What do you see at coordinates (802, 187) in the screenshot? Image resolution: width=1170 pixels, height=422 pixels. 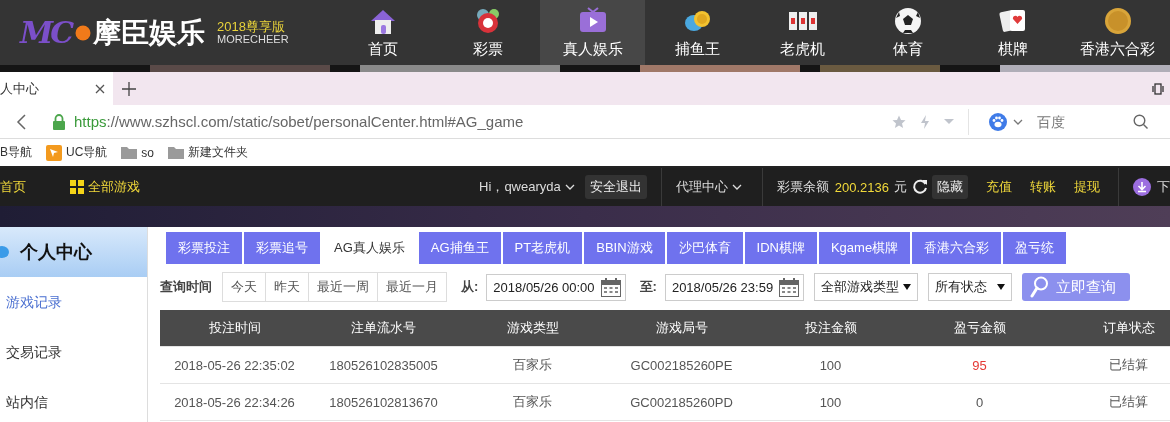 I see `balance-label: 彩票余额` at bounding box center [802, 187].